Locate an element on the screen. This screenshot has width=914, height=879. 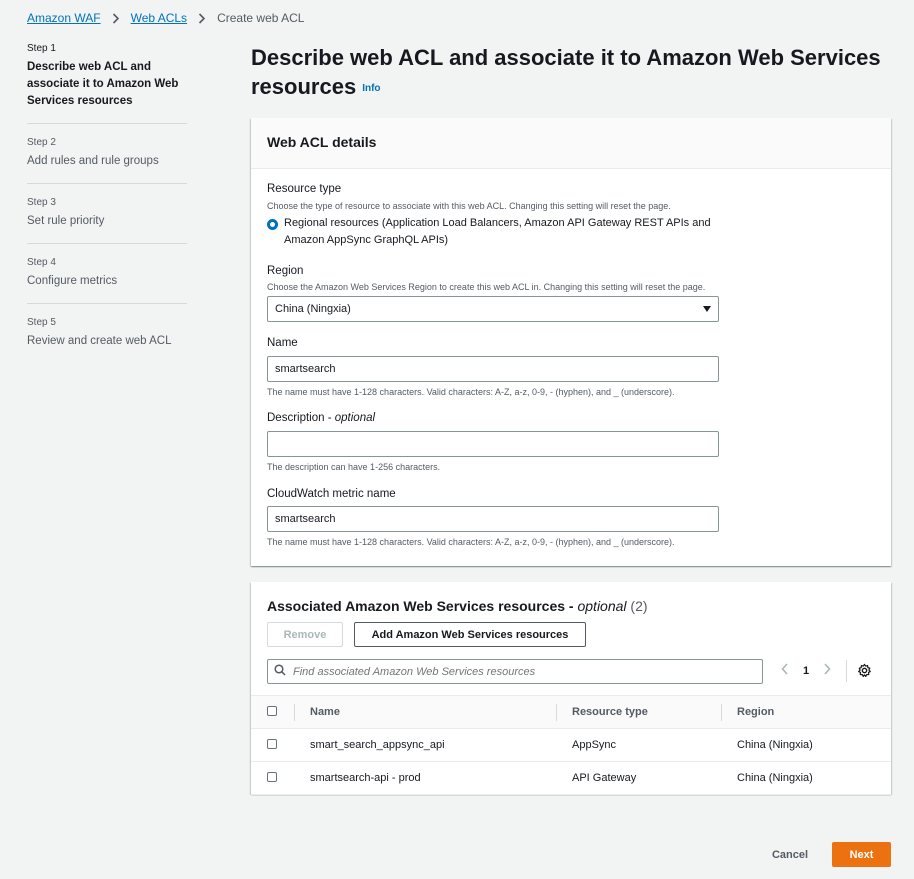
resource-type-cell: API Gateway is located at coordinates (604, 778).